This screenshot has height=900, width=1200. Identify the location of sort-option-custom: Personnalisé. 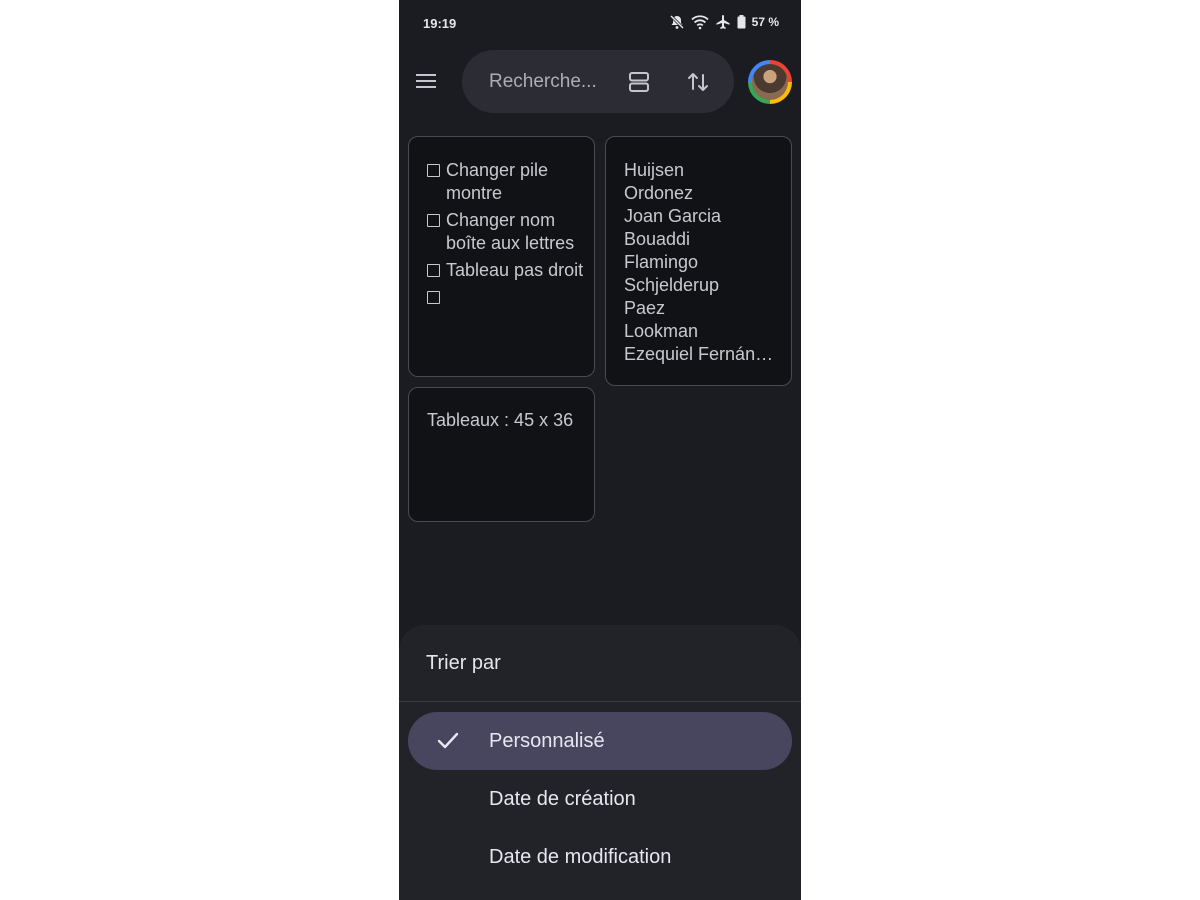
(600, 741).